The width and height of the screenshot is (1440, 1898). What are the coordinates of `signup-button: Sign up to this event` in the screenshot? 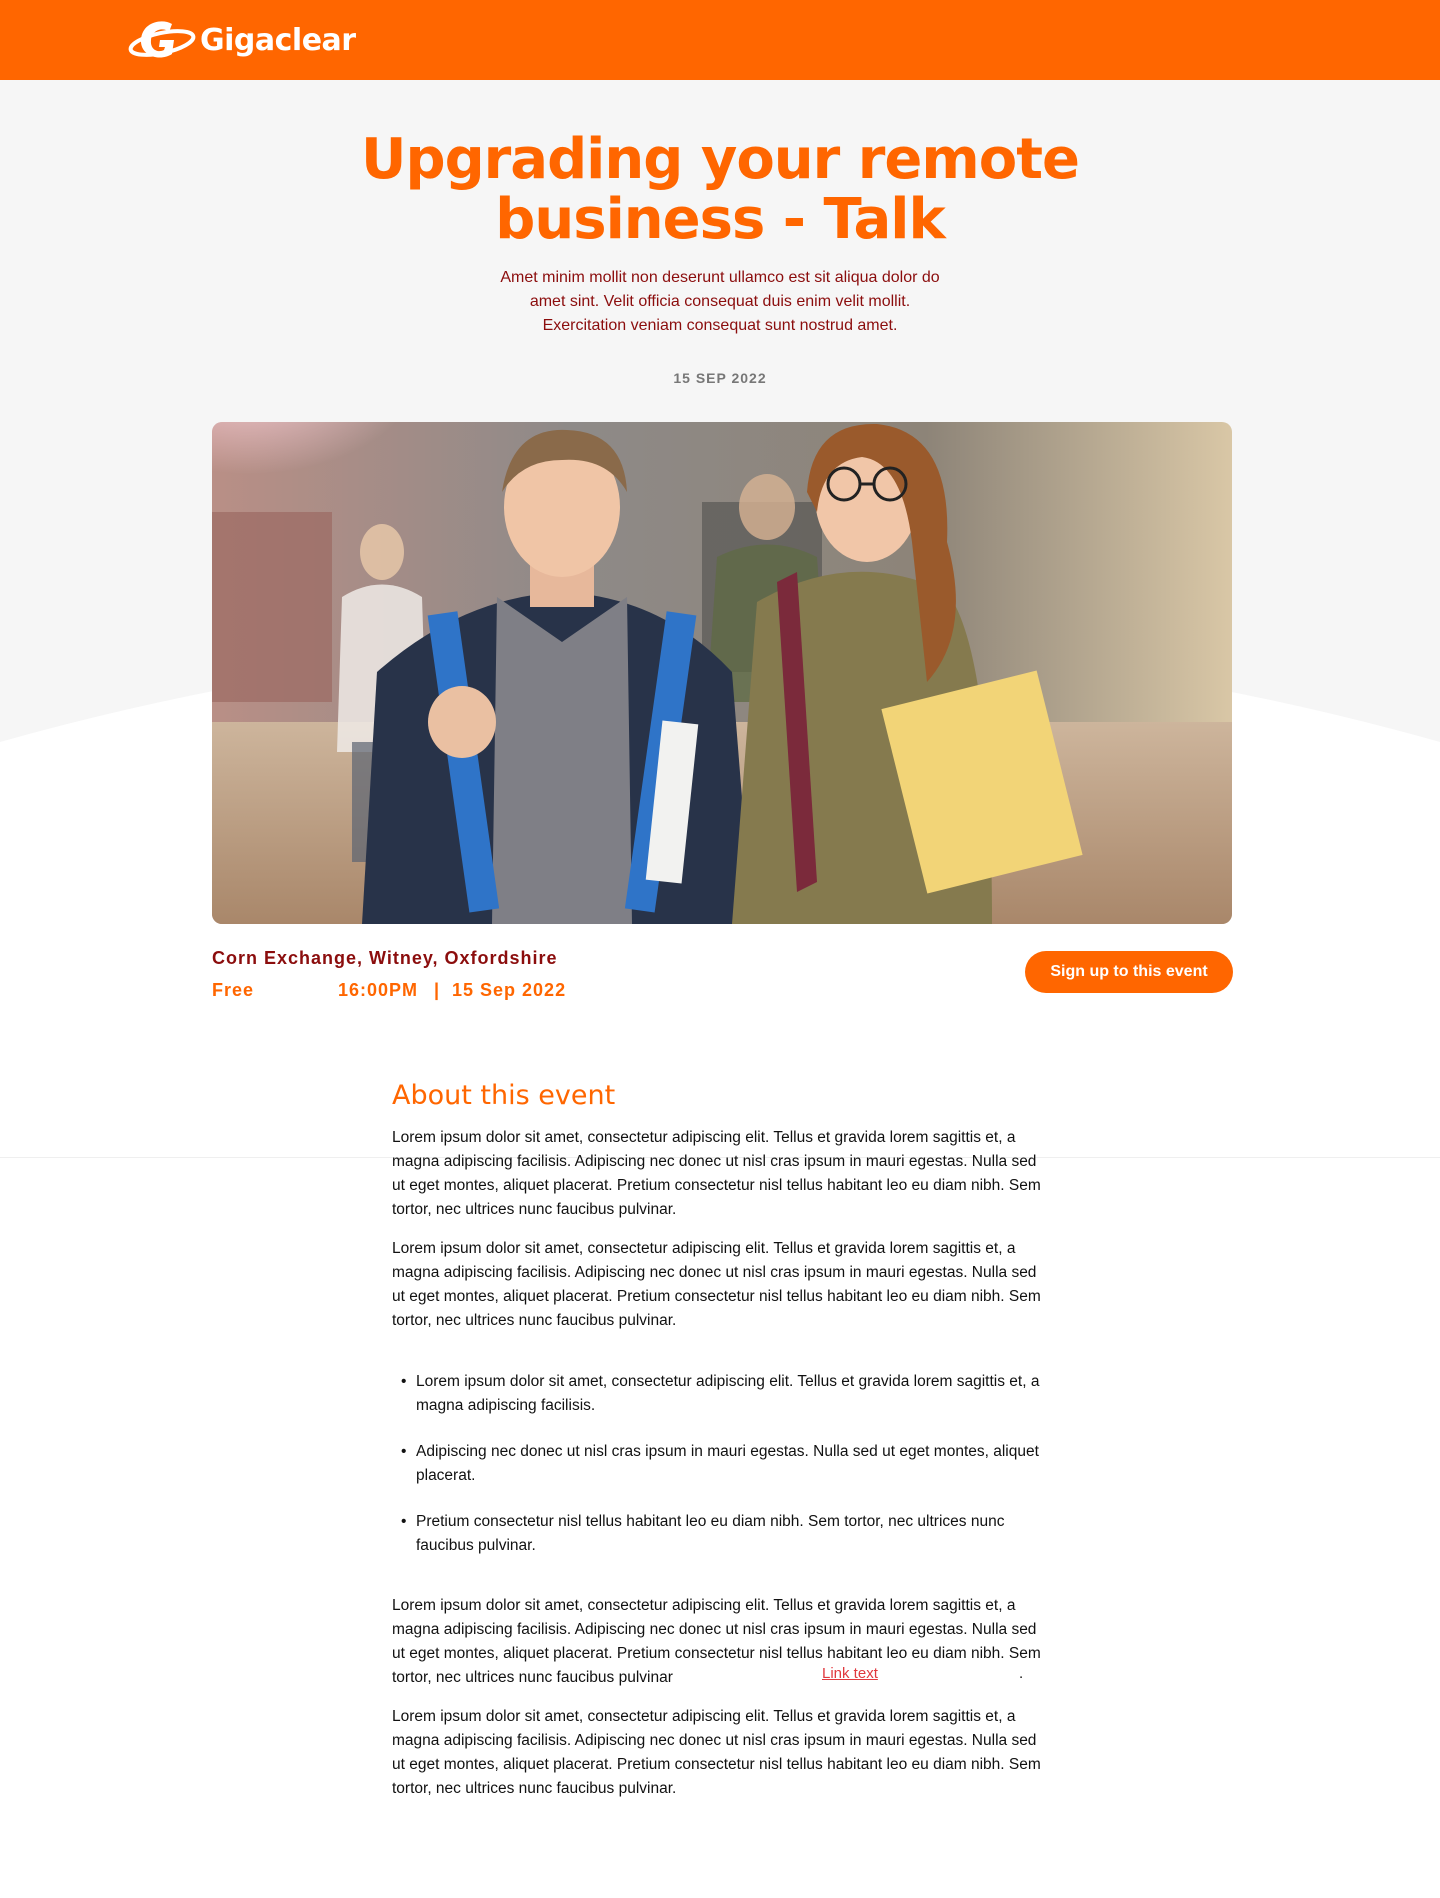 It's located at (1129, 972).